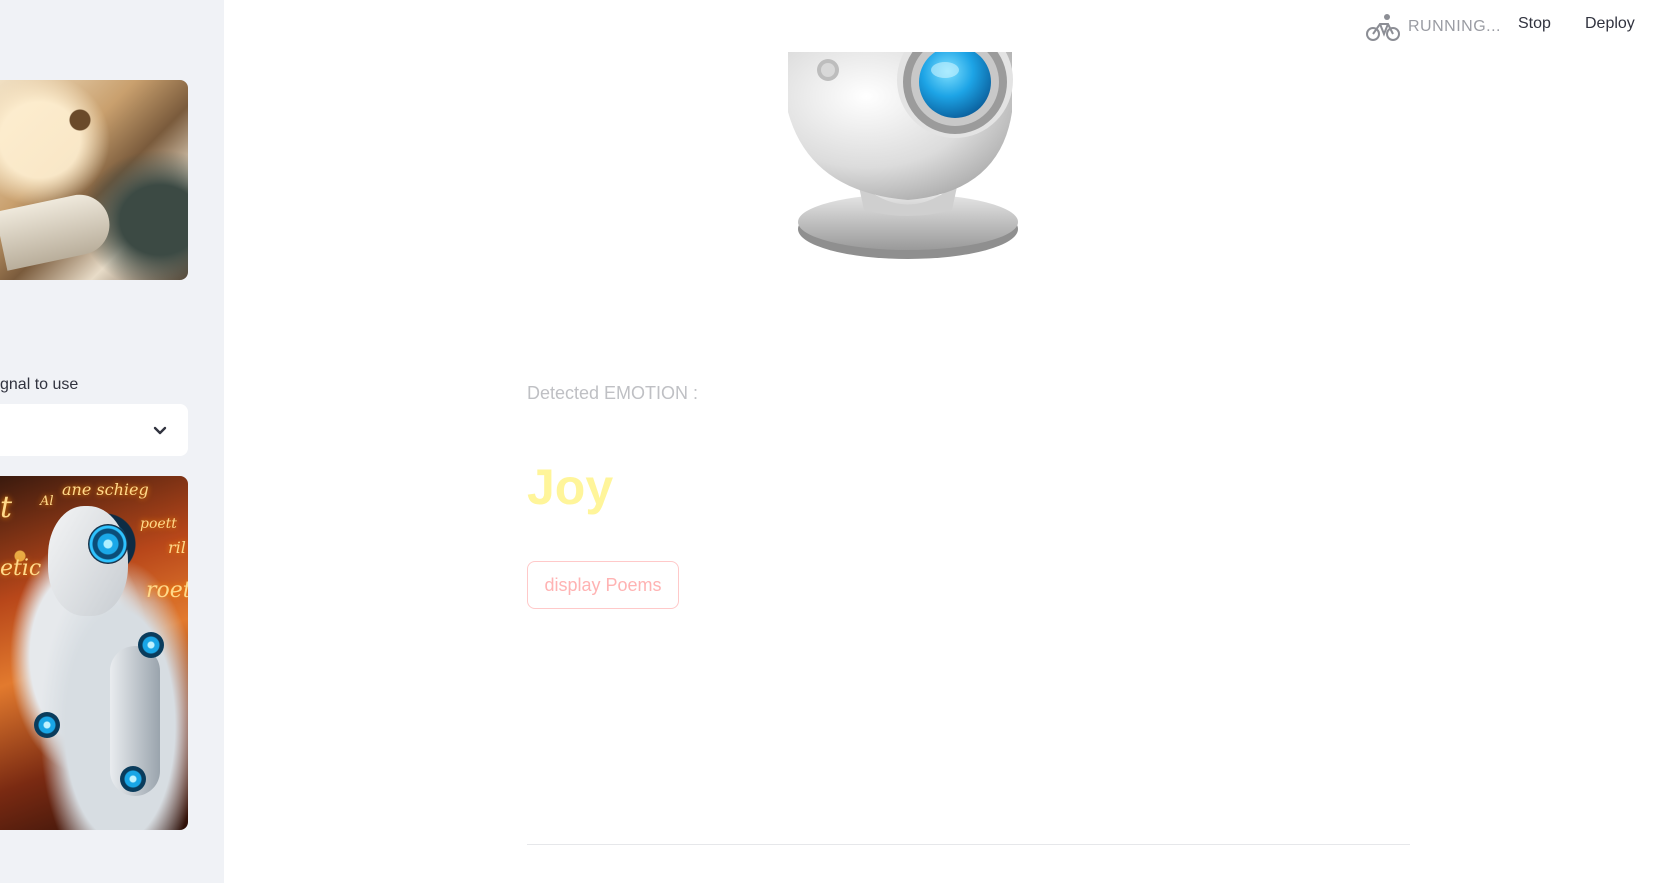 This screenshot has width=1661, height=883. What do you see at coordinates (6, 507) in the screenshot?
I see `image-word: t` at bounding box center [6, 507].